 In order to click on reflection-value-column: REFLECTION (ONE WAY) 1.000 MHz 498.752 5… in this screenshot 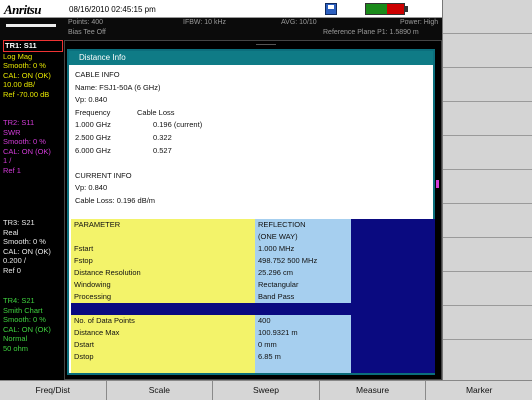, I will do `click(303, 296)`.